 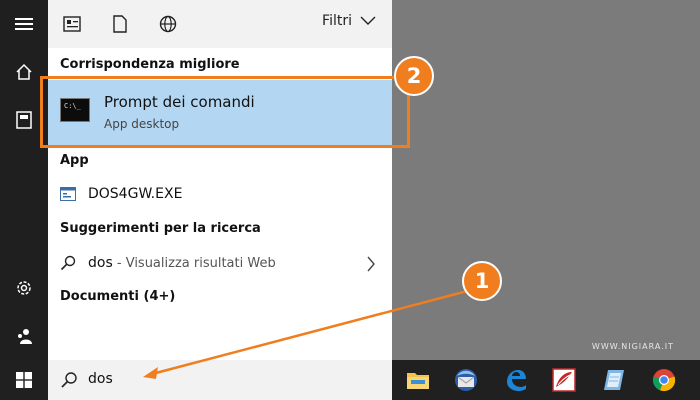 What do you see at coordinates (482, 281) in the screenshot?
I see `callout-badge-1: 1` at bounding box center [482, 281].